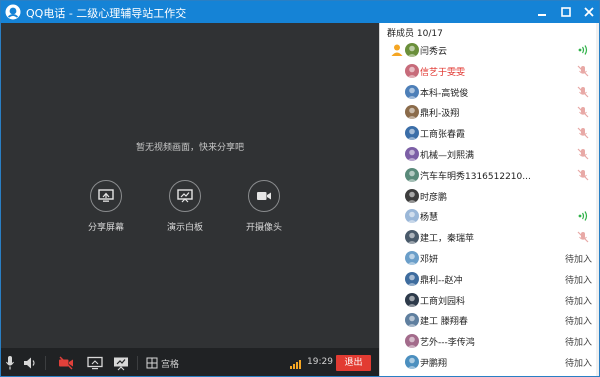 This screenshot has height=377, width=600. Describe the element at coordinates (489, 196) in the screenshot. I see `member-row: 时彦鹏` at that location.